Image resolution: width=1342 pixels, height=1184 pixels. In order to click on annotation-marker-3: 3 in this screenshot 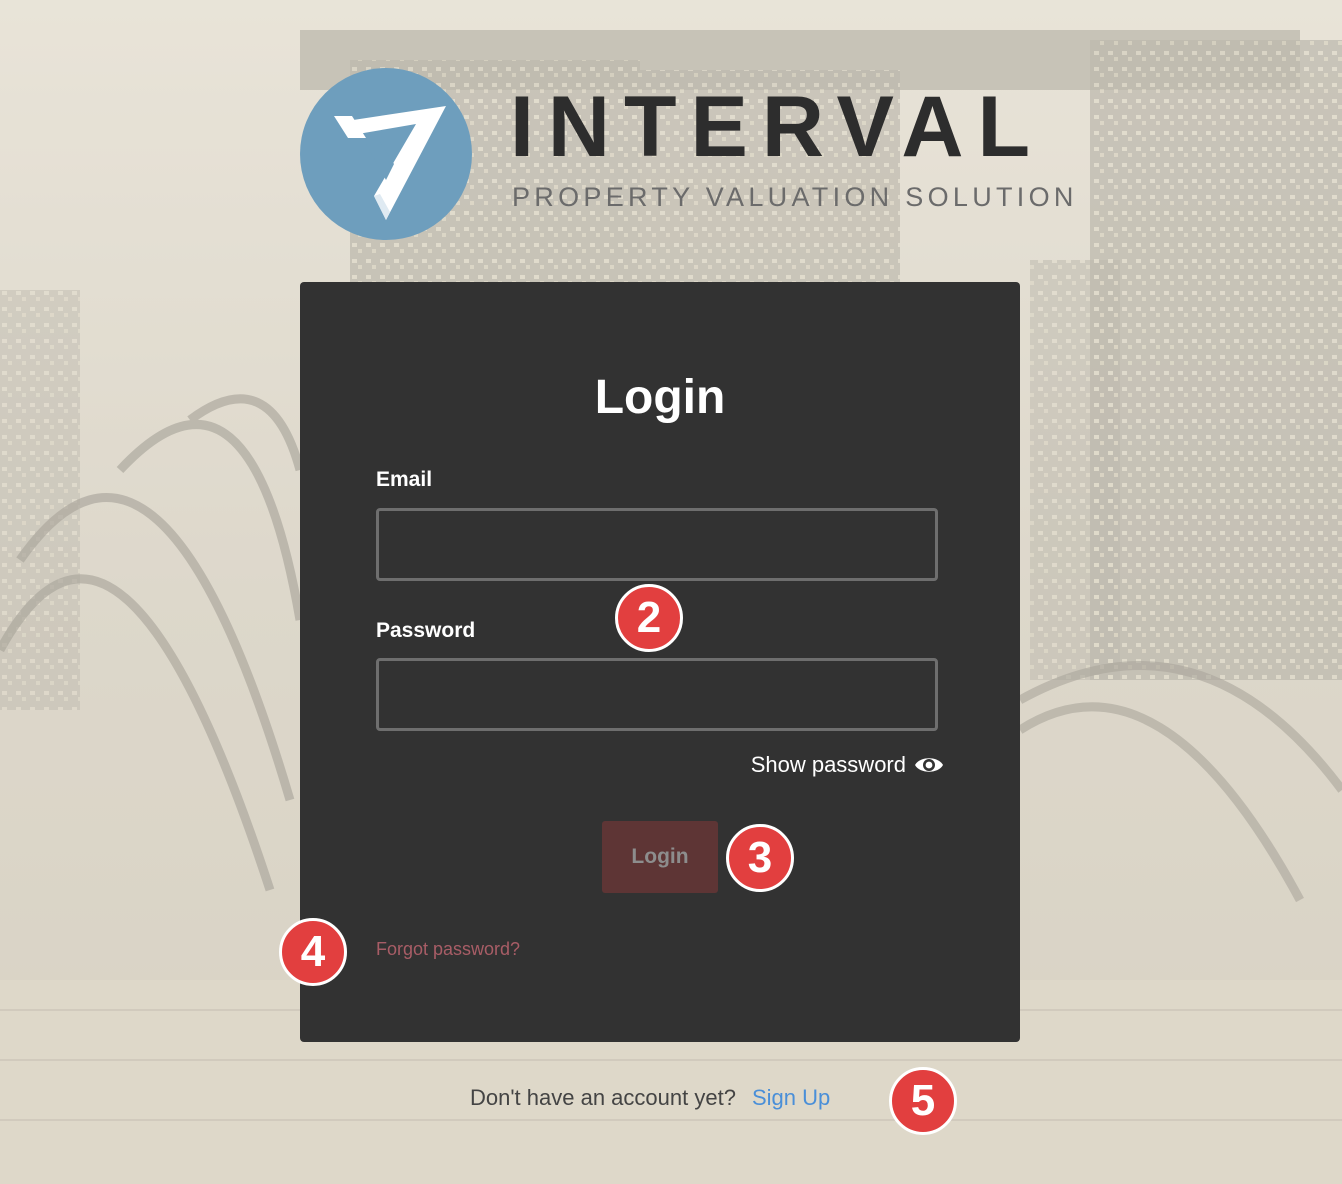, I will do `click(760, 858)`.